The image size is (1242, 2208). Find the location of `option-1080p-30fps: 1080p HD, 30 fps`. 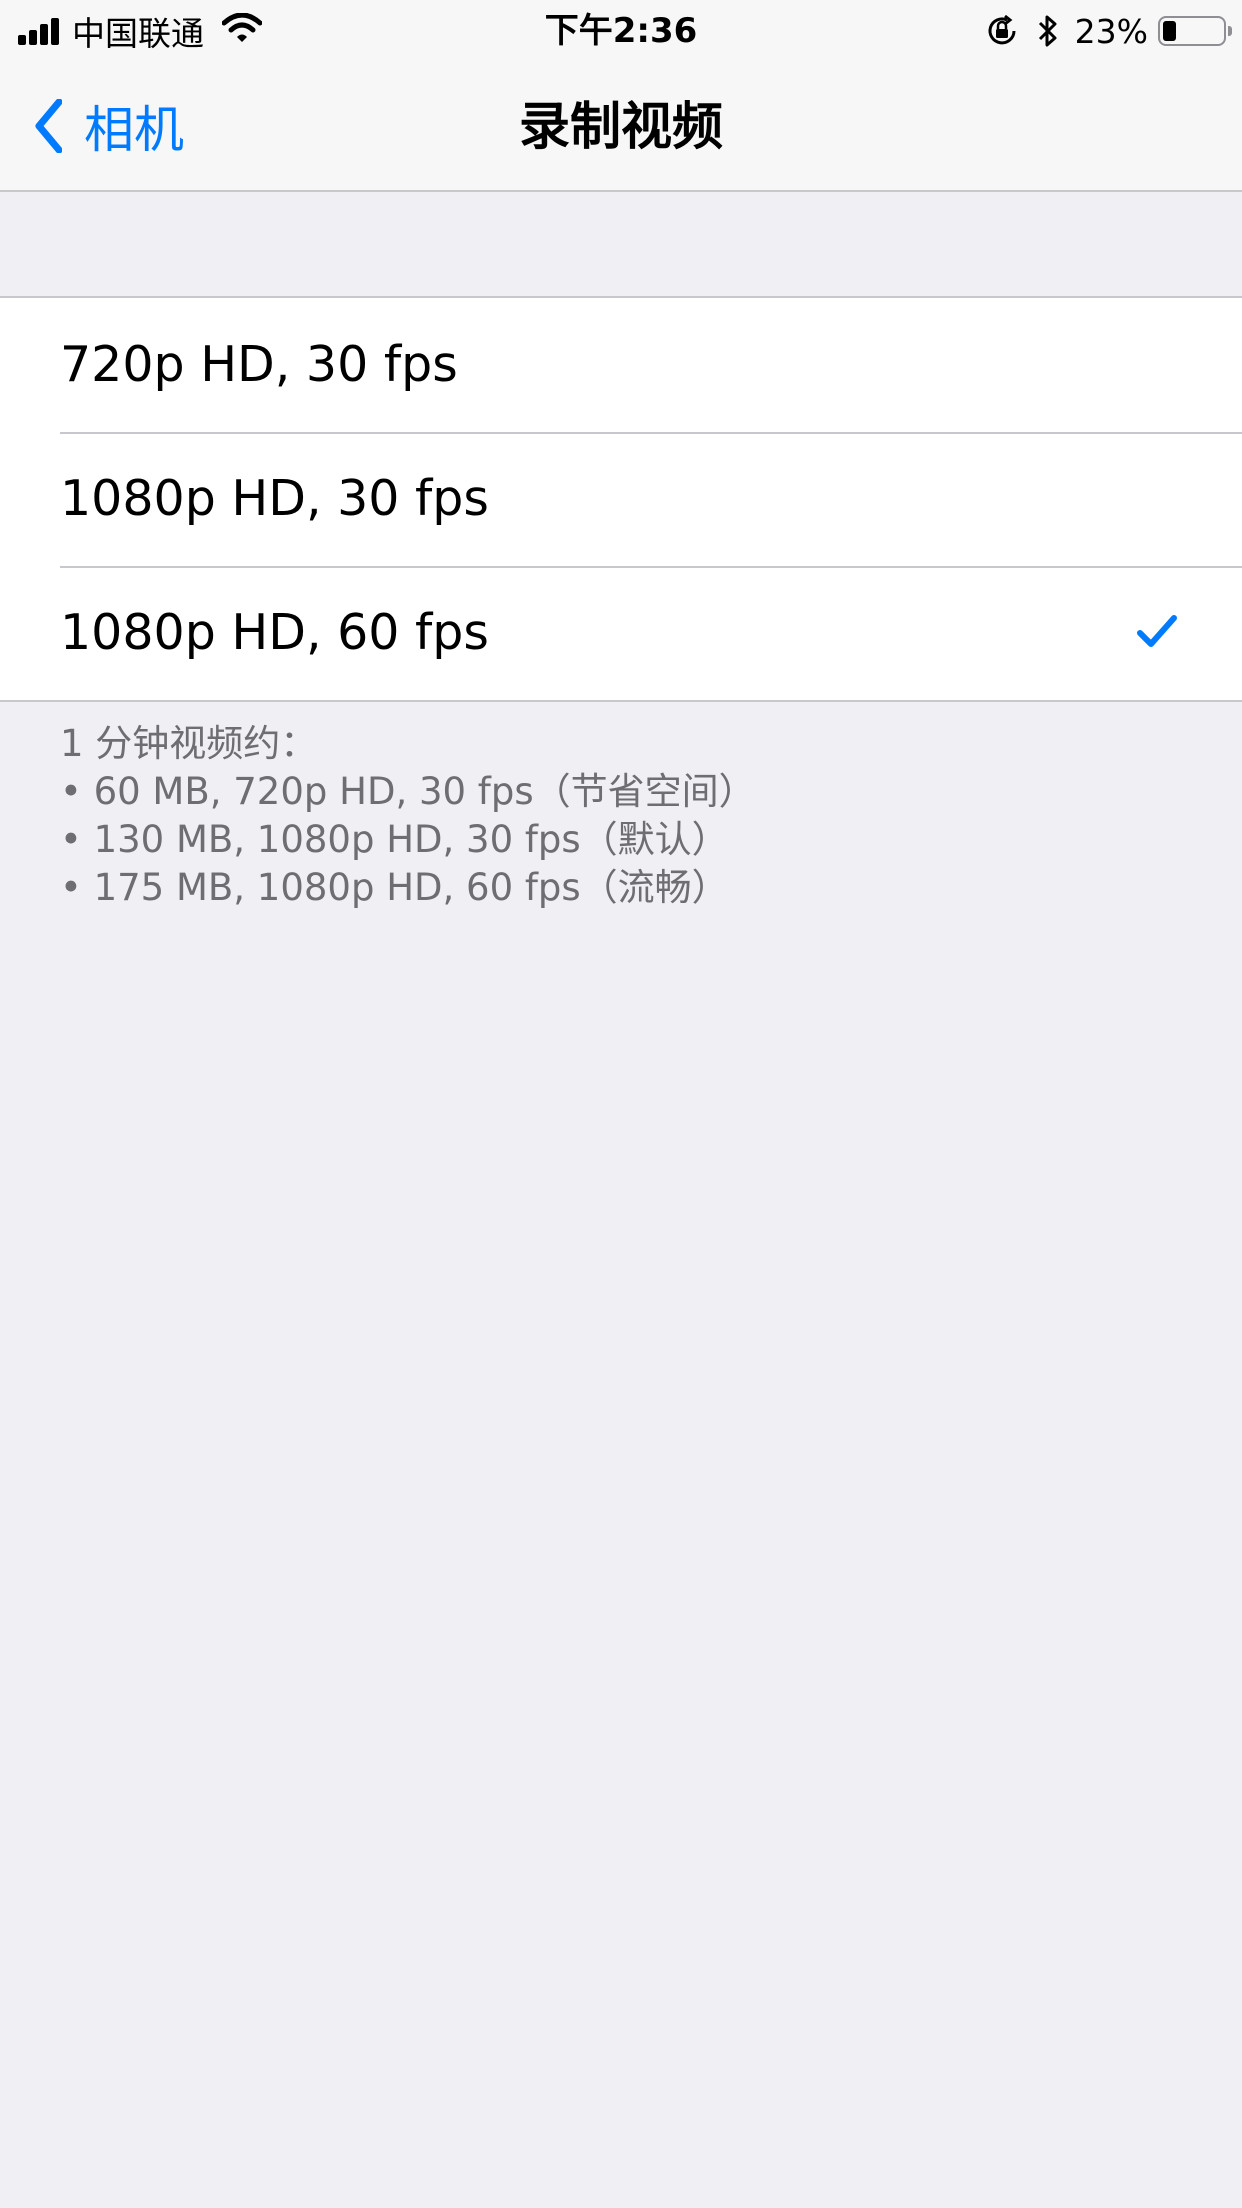

option-1080p-30fps: 1080p HD, 30 fps is located at coordinates (621, 499).